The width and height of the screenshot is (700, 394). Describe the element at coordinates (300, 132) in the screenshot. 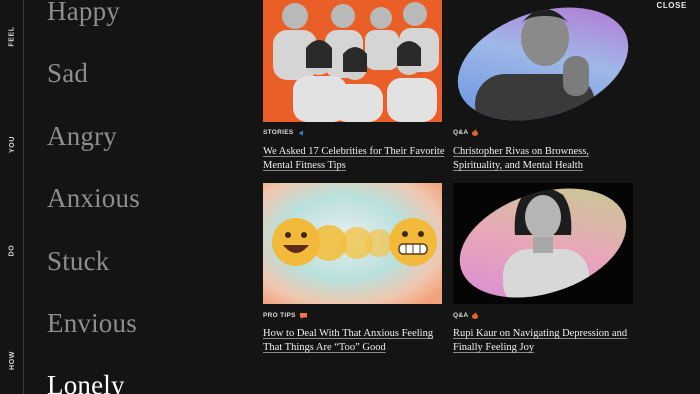

I see `play-triangle-icon` at that location.